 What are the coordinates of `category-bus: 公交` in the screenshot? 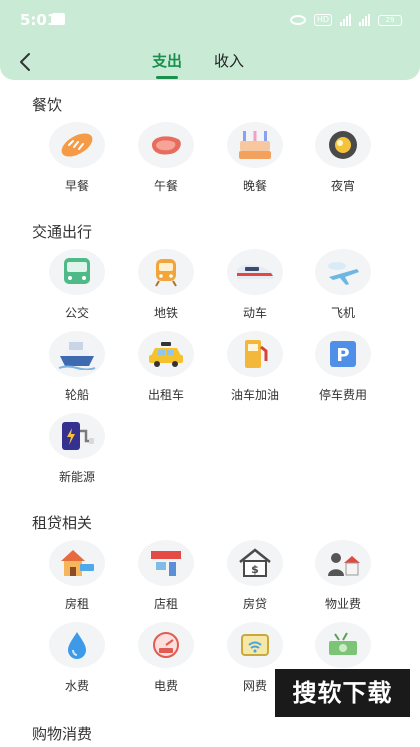 It's located at (77, 285).